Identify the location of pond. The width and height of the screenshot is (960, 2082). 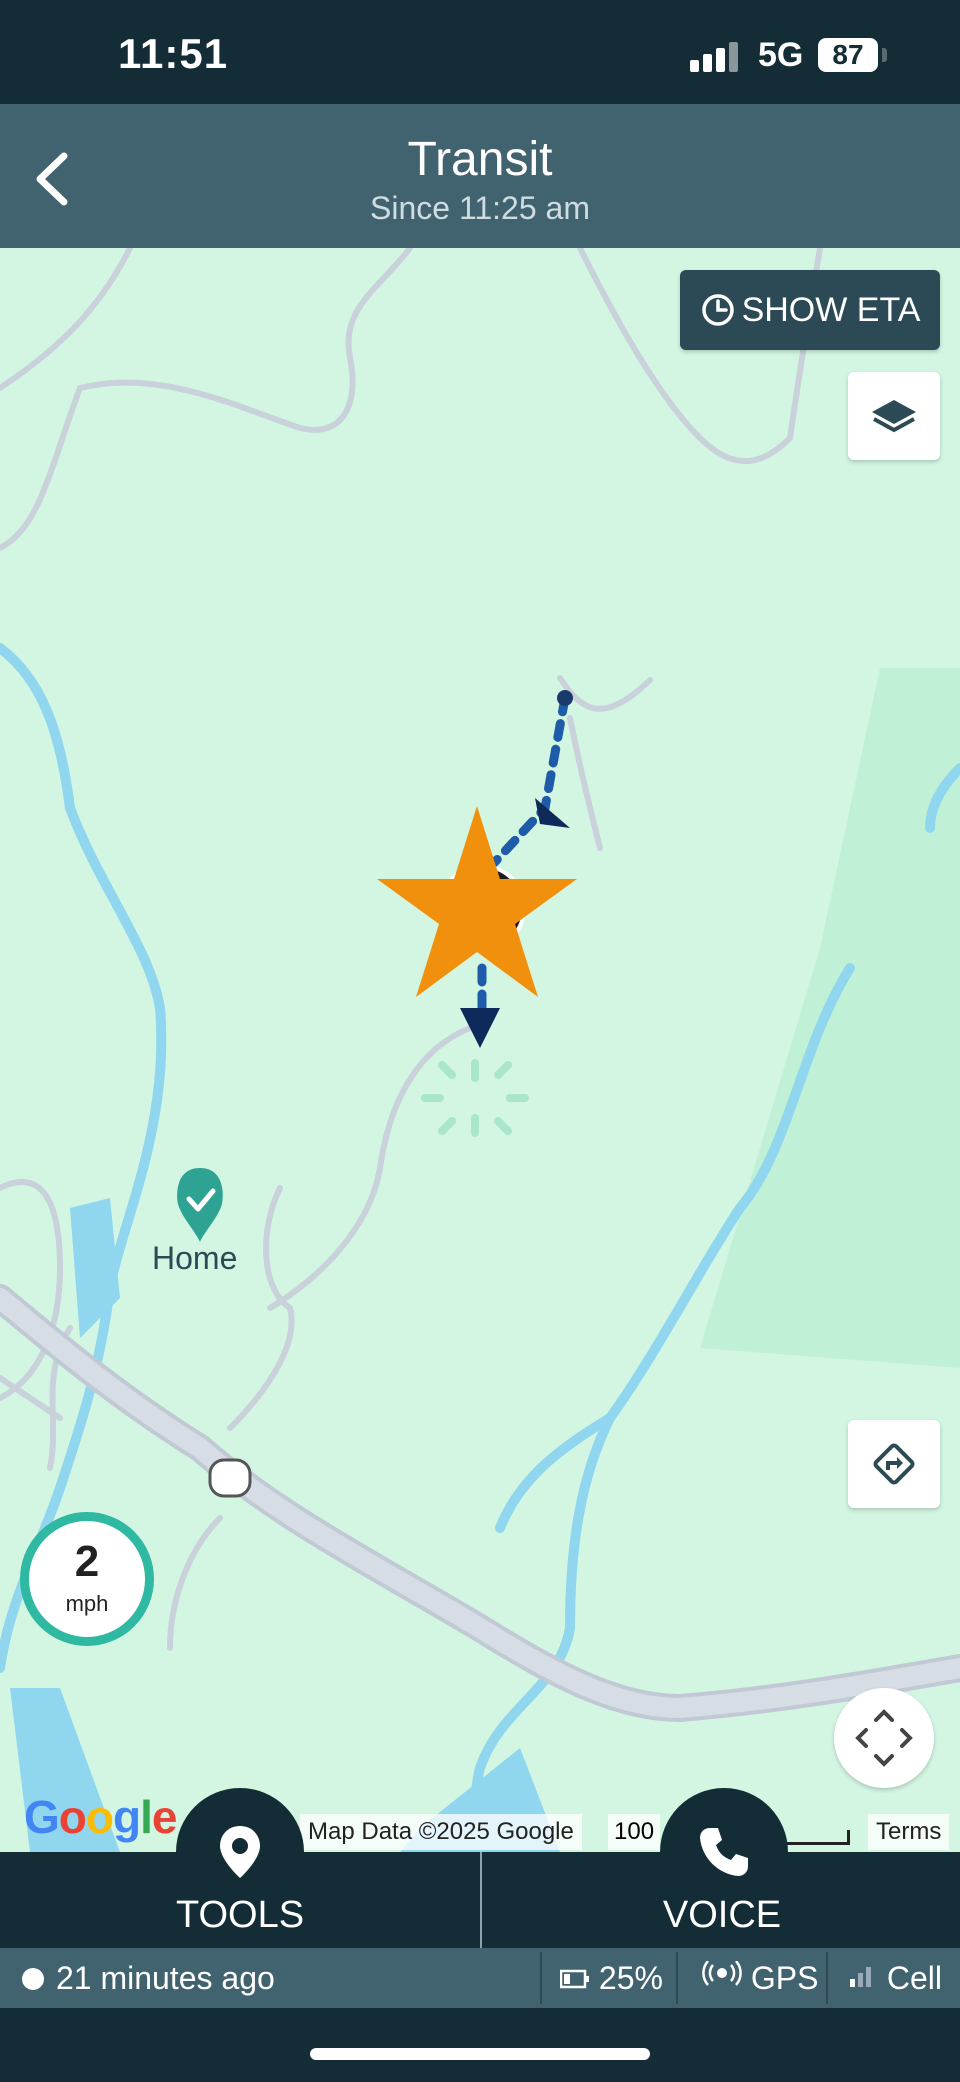
(95, 1268).